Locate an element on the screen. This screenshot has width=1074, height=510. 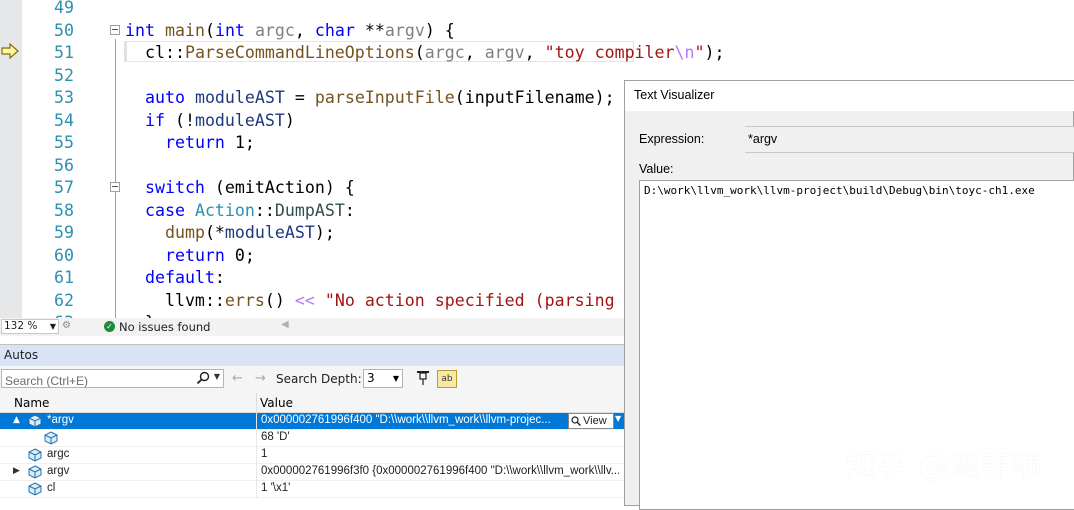
hex-display-icon: ab is located at coordinates (447, 379).